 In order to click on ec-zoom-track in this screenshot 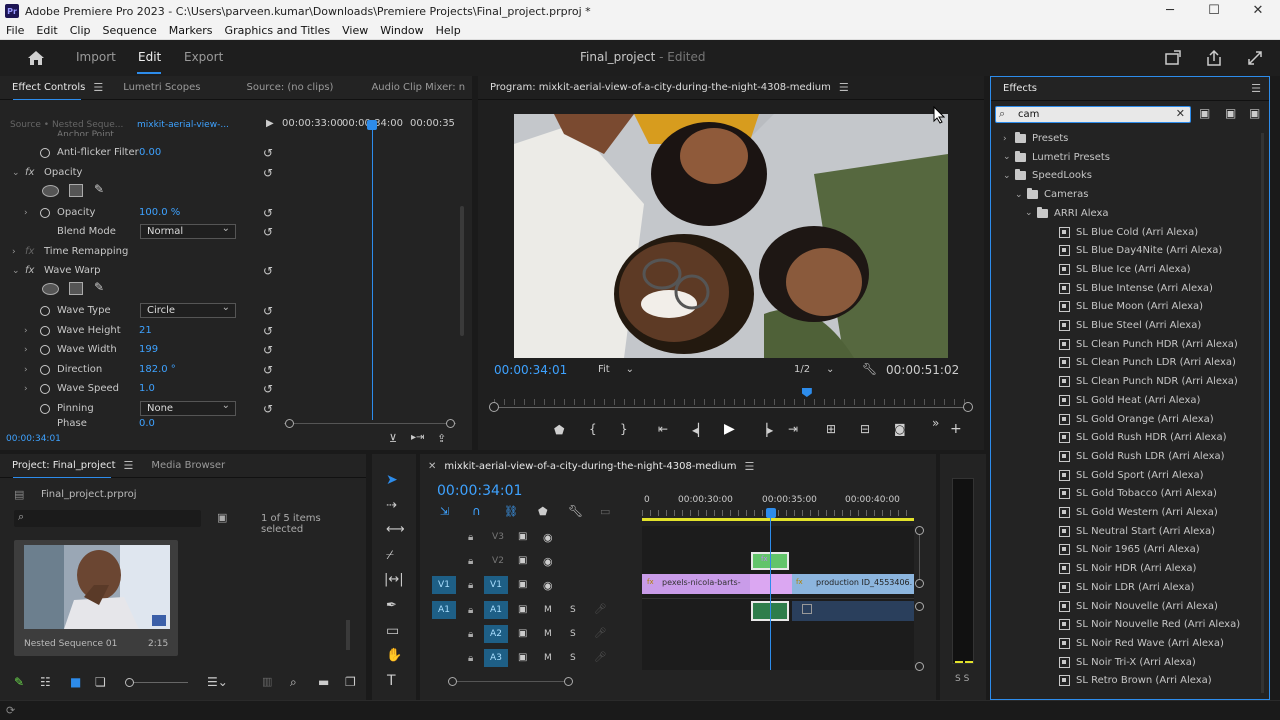, I will do `click(370, 423)`.